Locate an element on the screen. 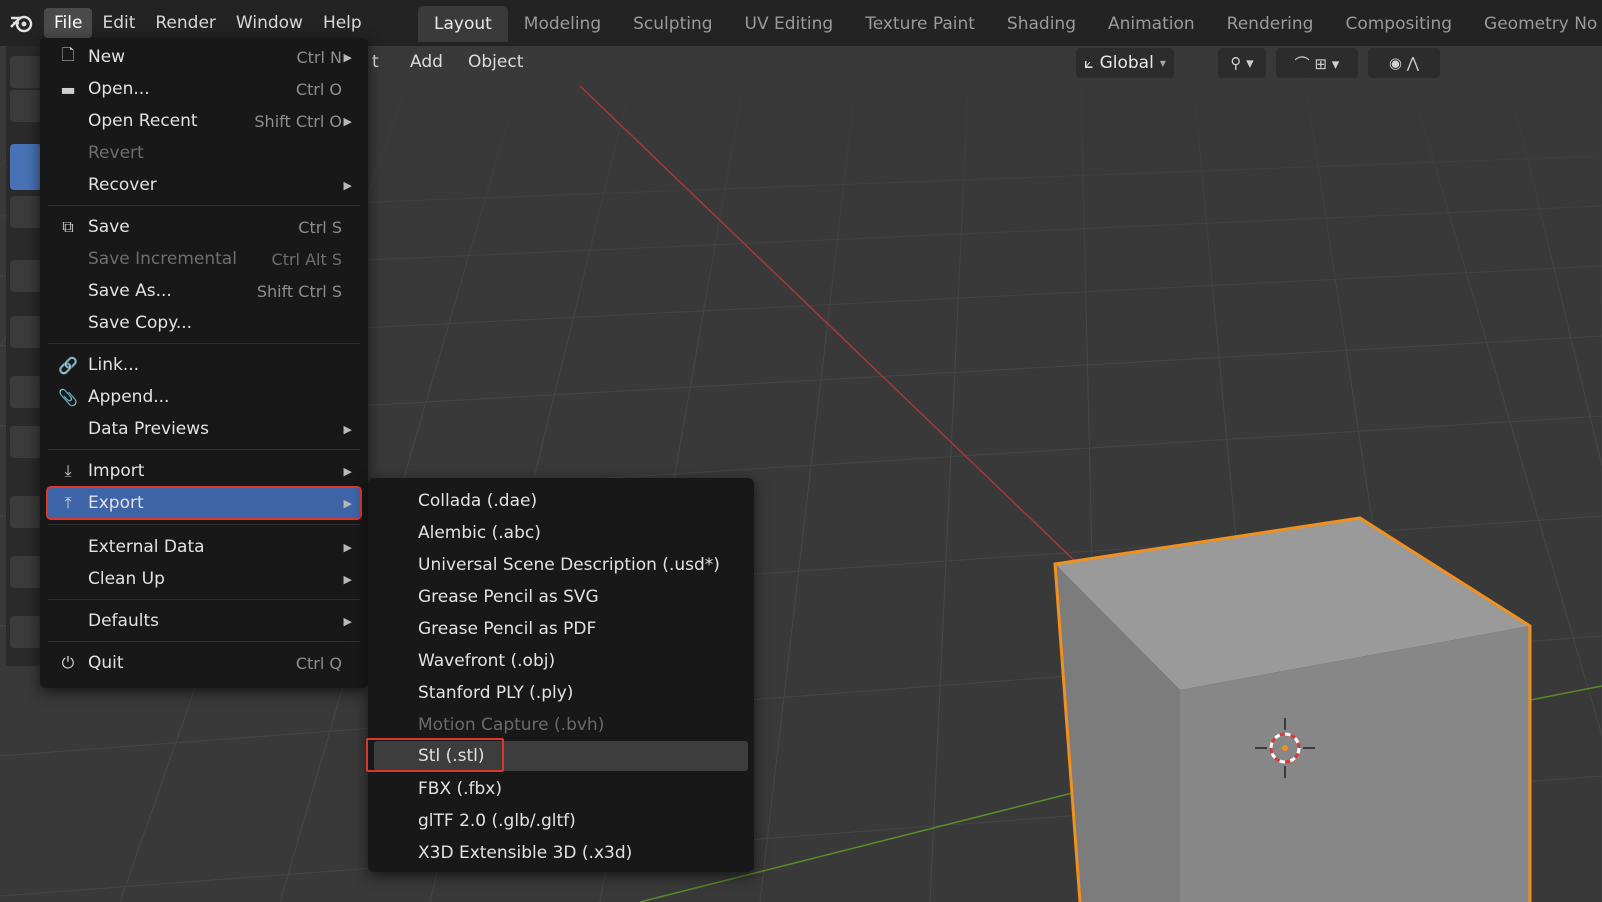  export-alembic: Alembic (.abc) is located at coordinates (561, 533).